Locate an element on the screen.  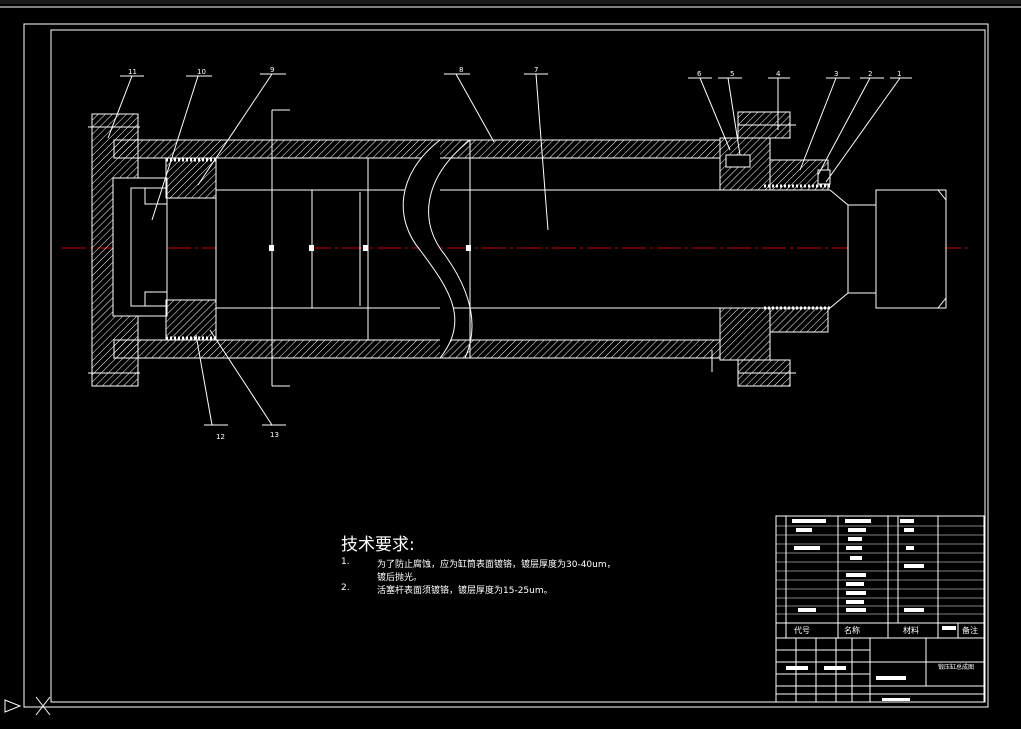
gland is located at coordinates (771, 249).